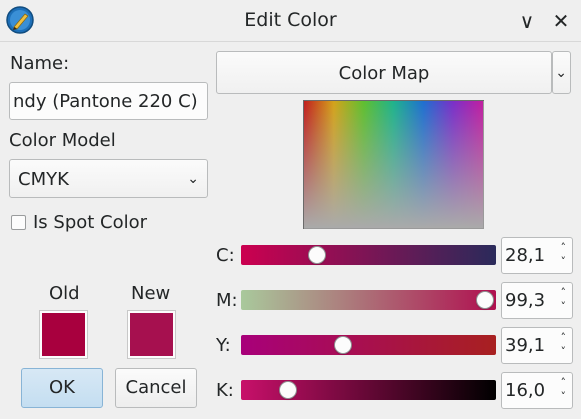  What do you see at coordinates (43, 179) in the screenshot?
I see `color-model-value: CMYK` at bounding box center [43, 179].